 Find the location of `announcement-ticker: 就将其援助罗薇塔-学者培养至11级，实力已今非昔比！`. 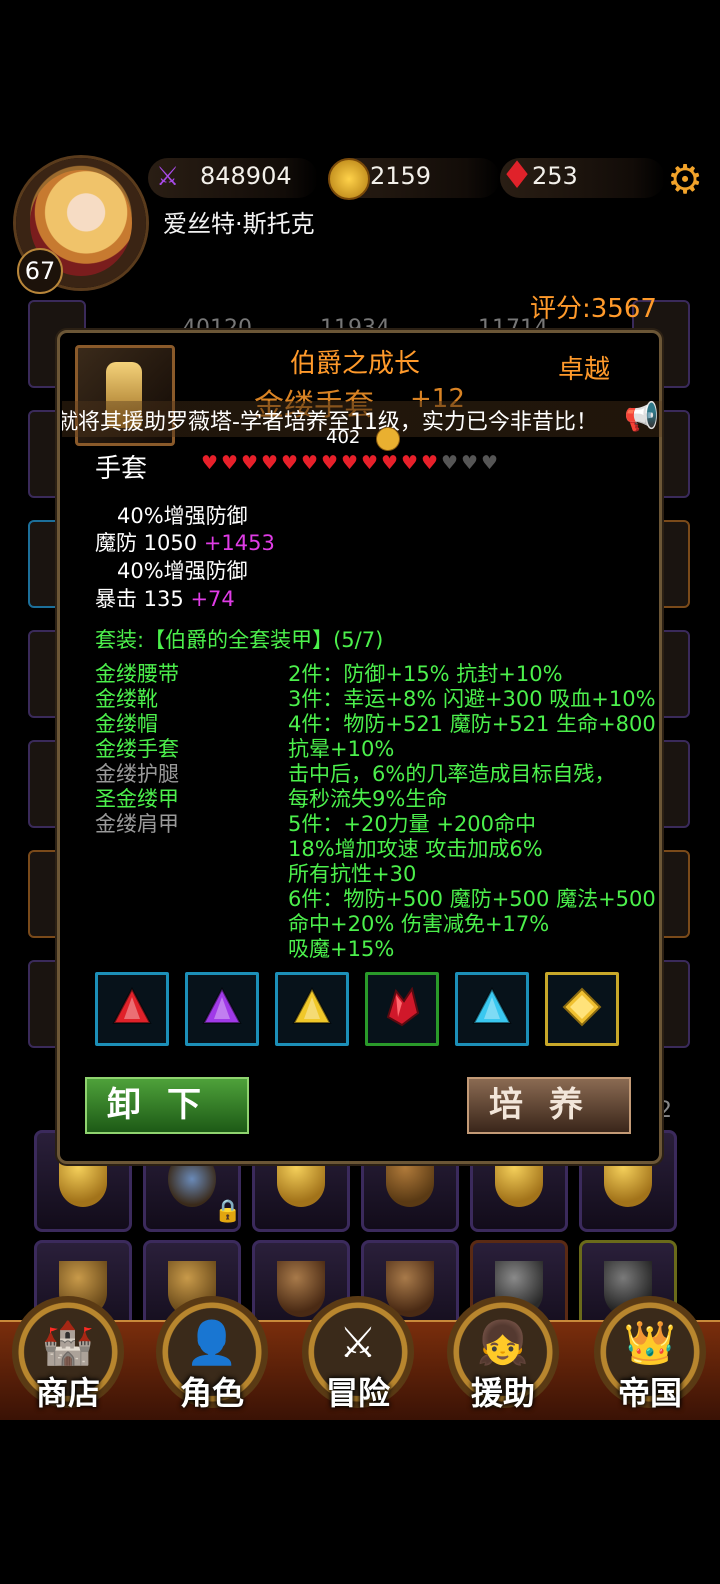

announcement-ticker: 就将其援助罗薇塔-学者培养至11级，实力已今非昔比！ is located at coordinates (362, 419).